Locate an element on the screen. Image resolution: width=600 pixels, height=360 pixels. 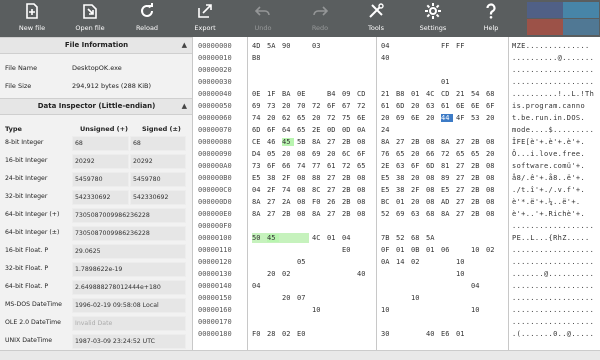
inspector-value-field: 1996-02-19 09:58:08 Local is located at coordinates (129, 305).